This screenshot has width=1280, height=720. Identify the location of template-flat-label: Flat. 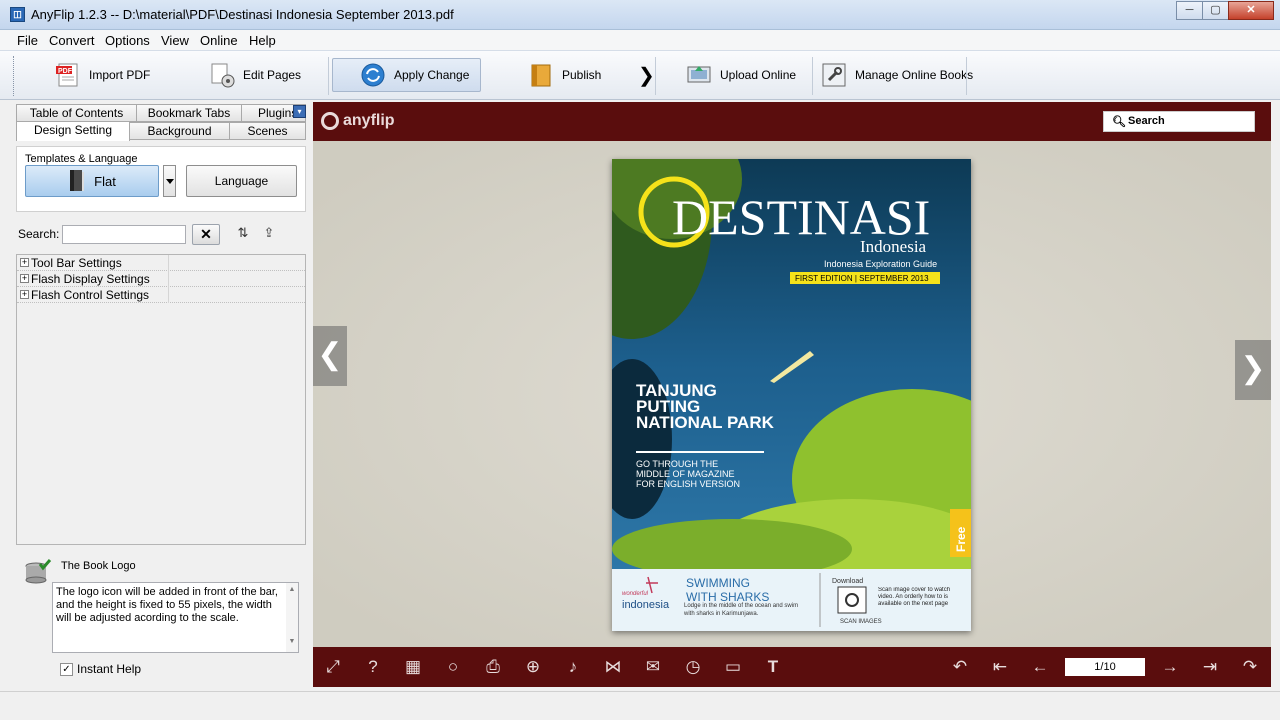
(105, 181).